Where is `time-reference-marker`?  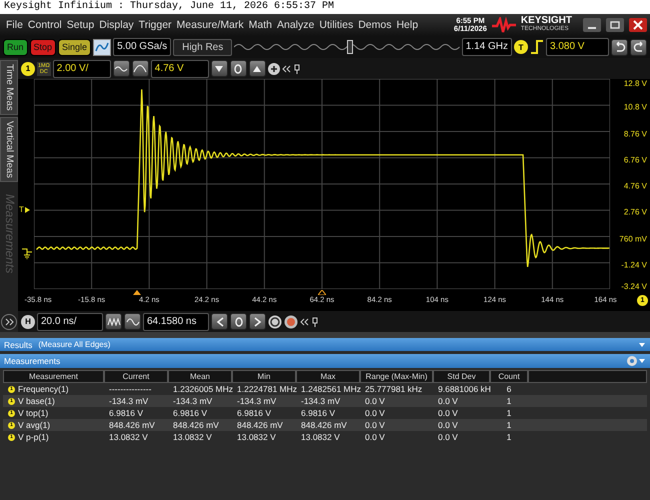
time-reference-marker is located at coordinates (322, 292).